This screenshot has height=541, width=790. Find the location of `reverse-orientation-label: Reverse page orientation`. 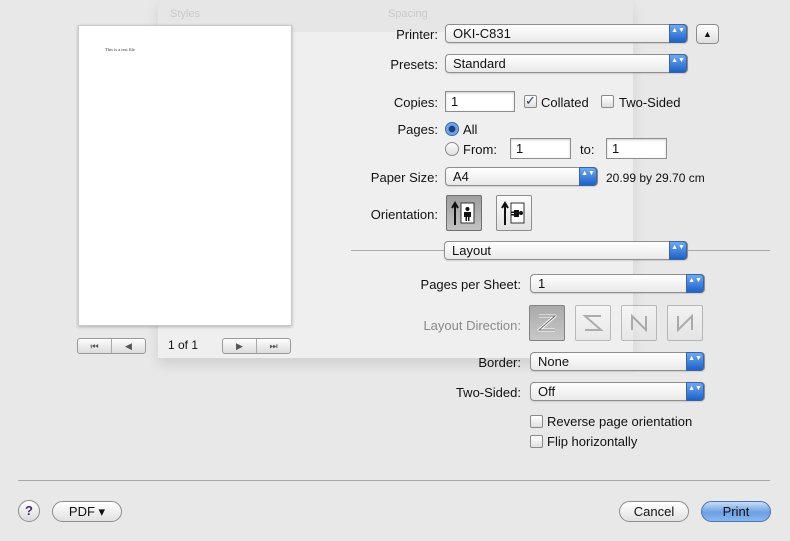

reverse-orientation-label: Reverse page orientation is located at coordinates (620, 421).